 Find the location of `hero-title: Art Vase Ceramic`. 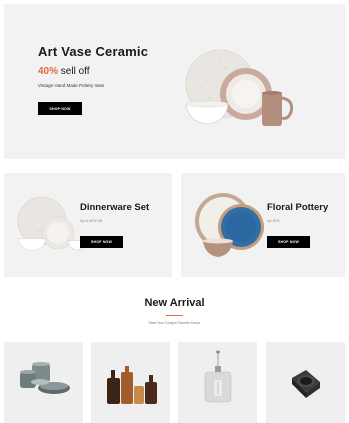

hero-title: Art Vase Ceramic is located at coordinates (93, 51).